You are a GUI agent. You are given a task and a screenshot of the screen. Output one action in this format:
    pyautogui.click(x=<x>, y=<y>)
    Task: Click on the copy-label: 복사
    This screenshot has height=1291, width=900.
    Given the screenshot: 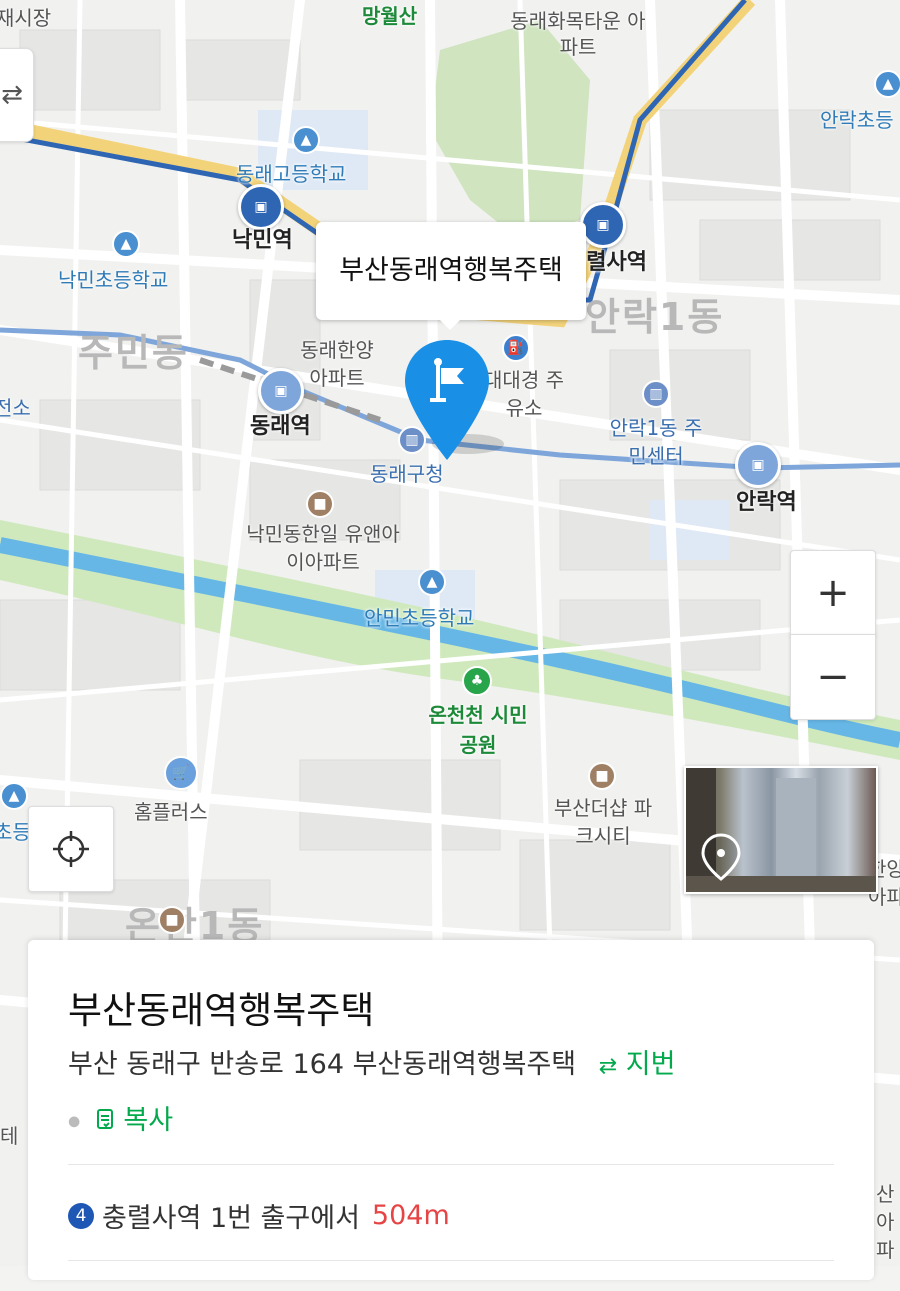 What is the action you would take?
    pyautogui.click(x=148, y=1120)
    